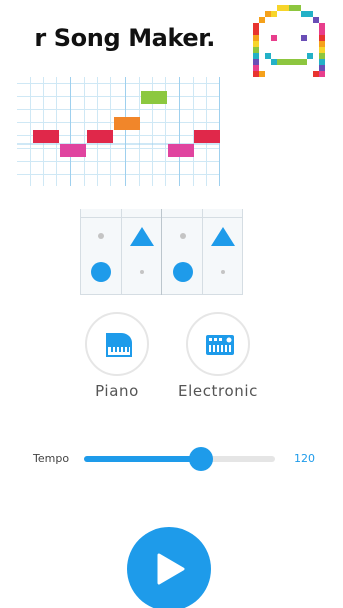  I want to click on tempo-value: 120, so click(304, 458).